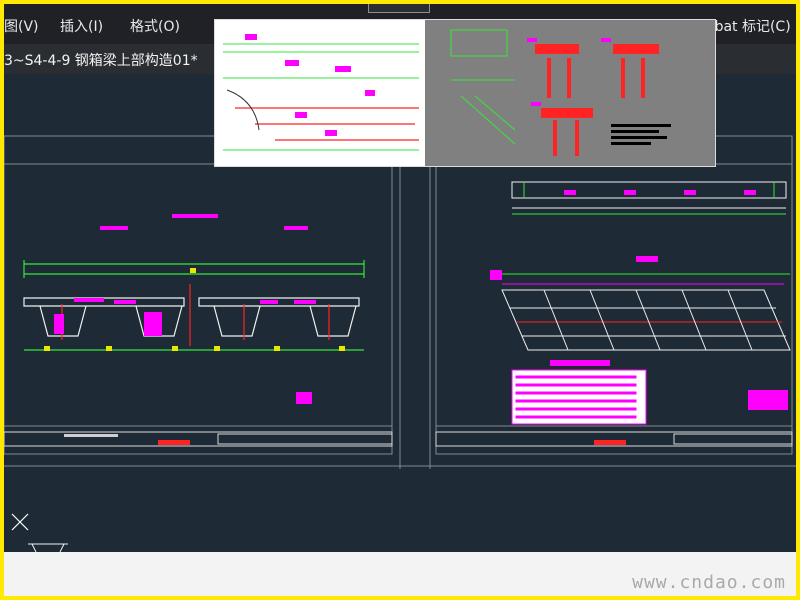 The height and width of the screenshot is (600, 800). Describe the element at coordinates (709, 582) in the screenshot. I see `watermark-text: www.cndao.com` at that location.